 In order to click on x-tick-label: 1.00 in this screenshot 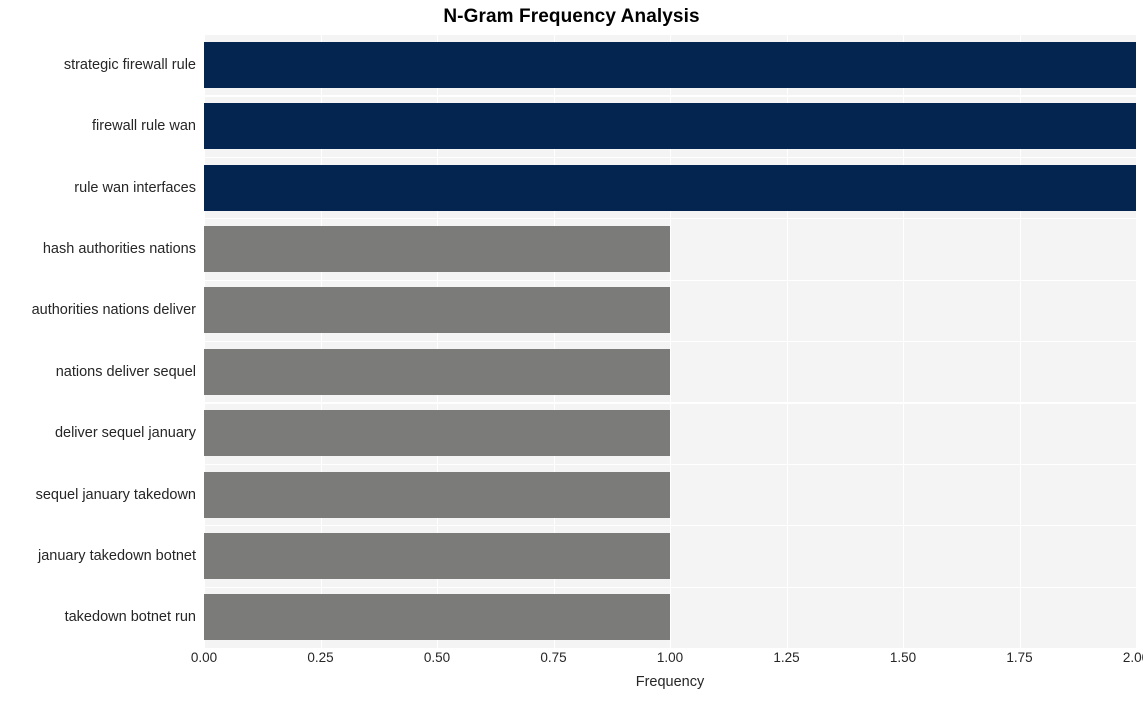, I will do `click(670, 657)`.